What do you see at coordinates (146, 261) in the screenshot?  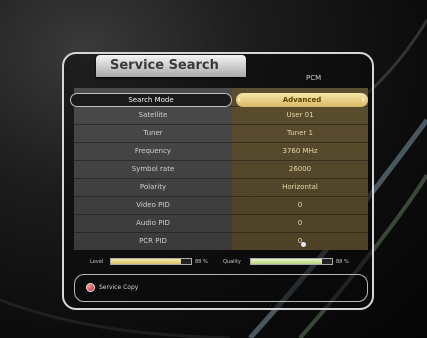 I see `level-meter-fill` at bounding box center [146, 261].